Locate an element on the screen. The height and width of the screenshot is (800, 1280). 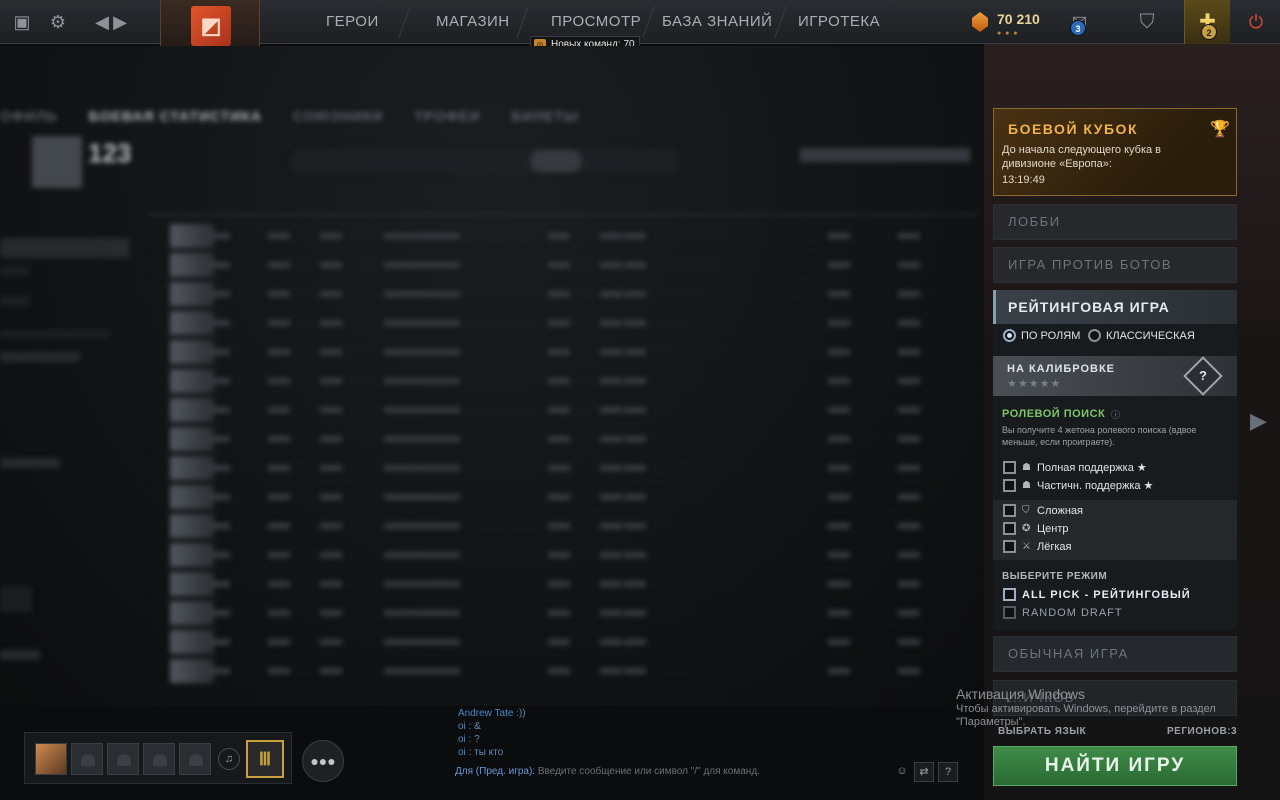
breadcrumb-trophies: ТРОФЕИ is located at coordinates (447, 116).